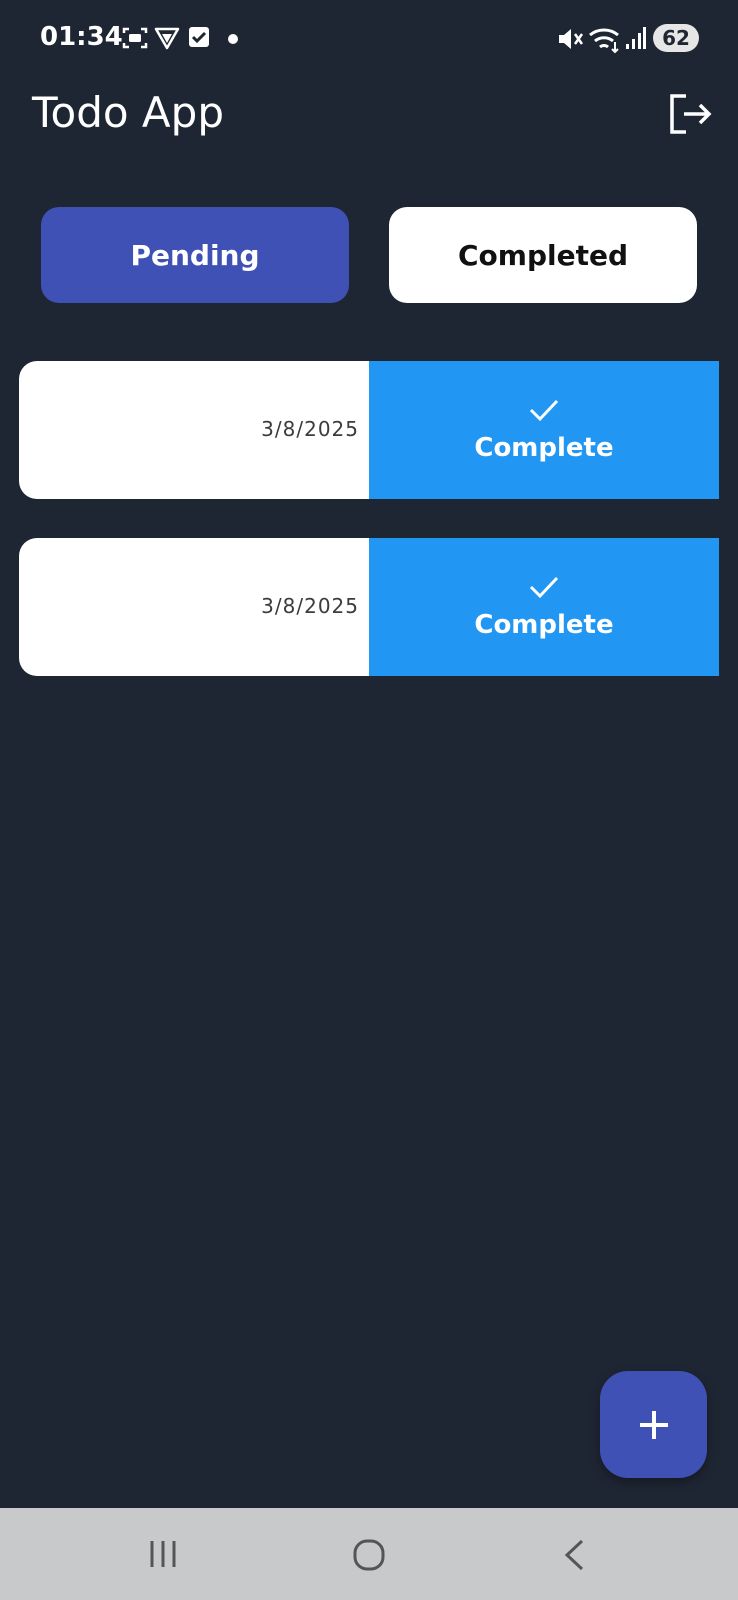 The image size is (738, 1600). I want to click on tab-pending: Pending, so click(195, 255).